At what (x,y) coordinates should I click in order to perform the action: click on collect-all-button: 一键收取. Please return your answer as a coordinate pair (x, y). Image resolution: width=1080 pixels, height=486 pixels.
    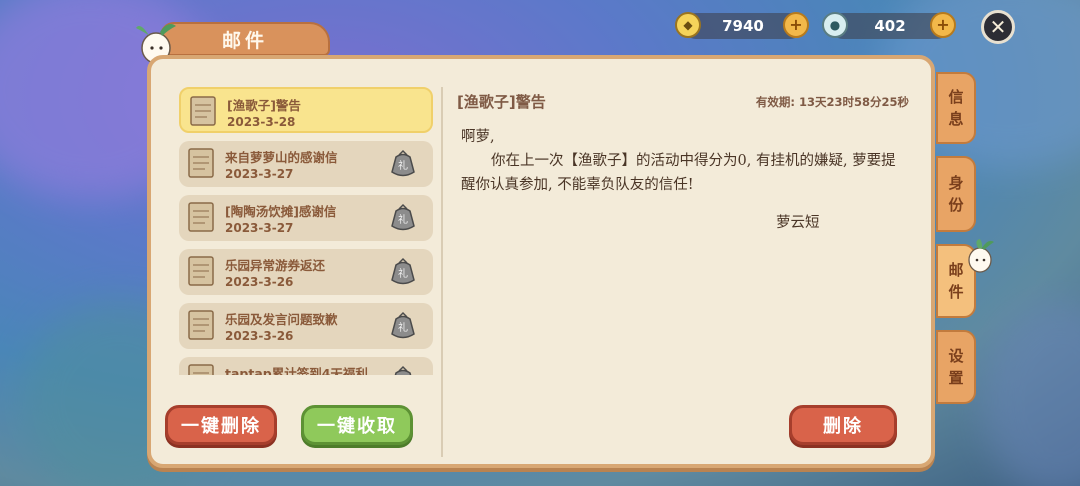
    Looking at the image, I should click on (357, 425).